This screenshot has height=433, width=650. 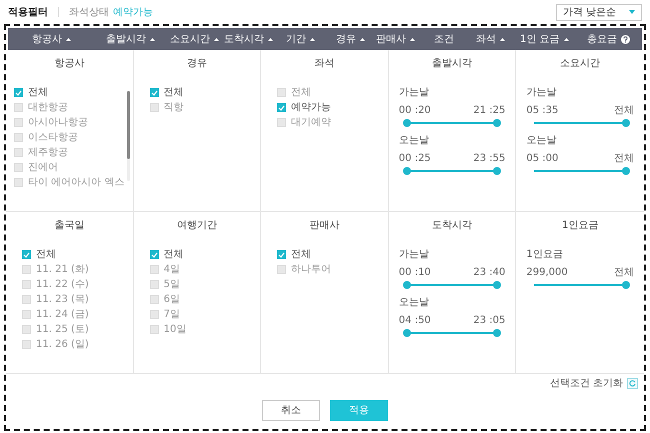 I want to click on panel-title: 판매사, so click(x=324, y=226).